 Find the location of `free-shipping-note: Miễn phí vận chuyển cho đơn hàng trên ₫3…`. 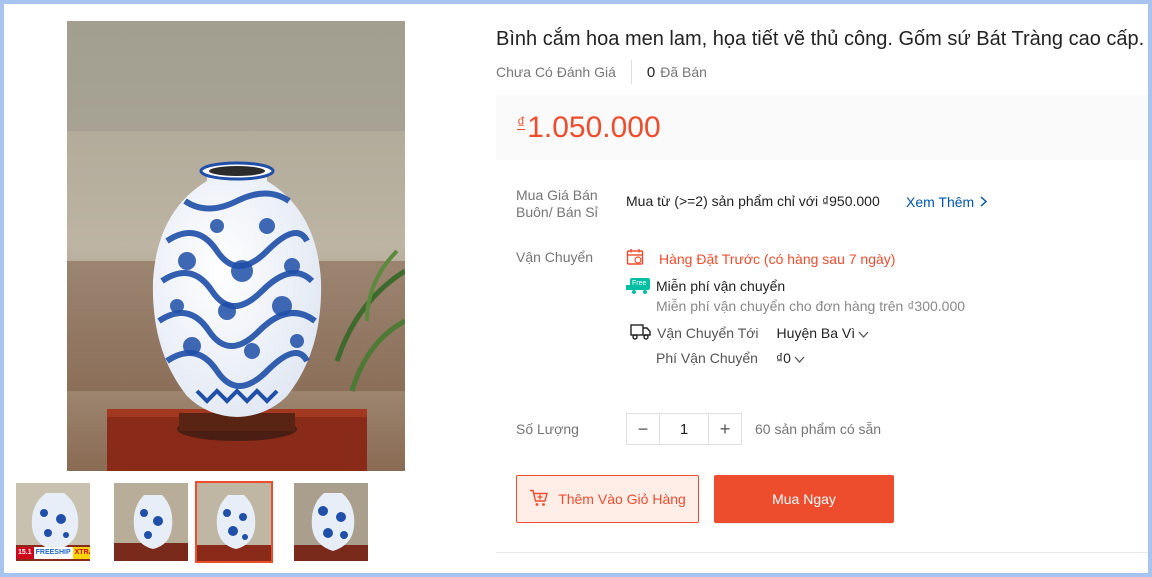

free-shipping-note: Miễn phí vận chuyển cho đơn hàng trên ₫3… is located at coordinates (811, 306).